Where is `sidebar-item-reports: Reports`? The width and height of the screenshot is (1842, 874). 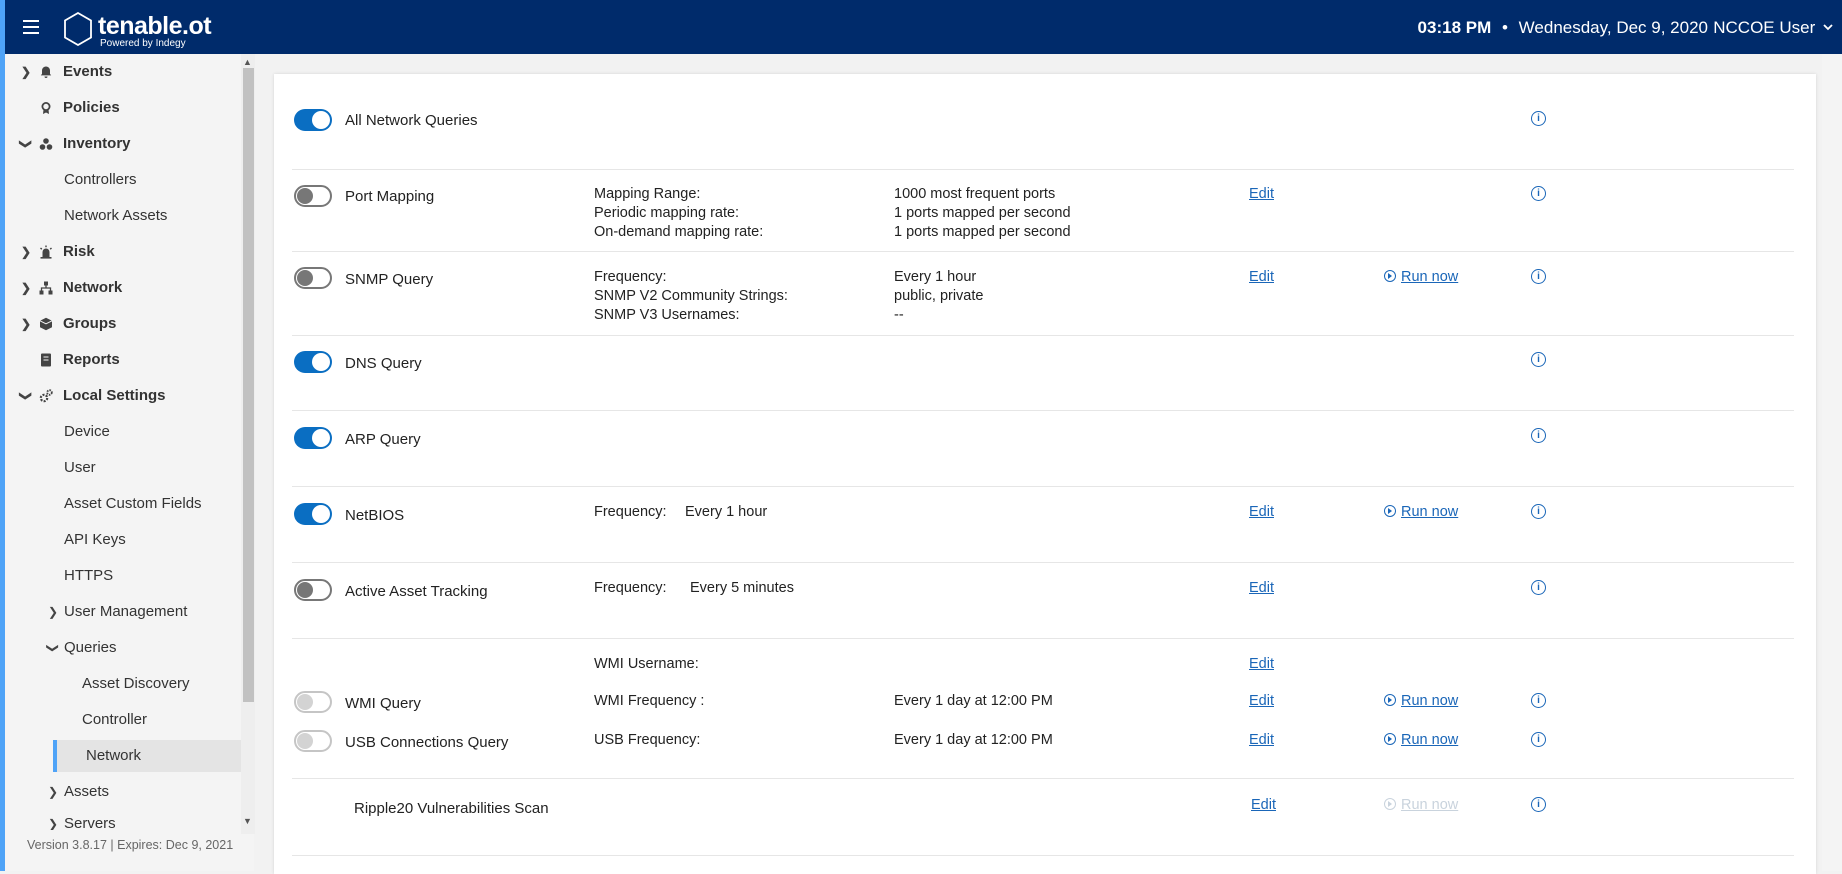
sidebar-item-reports: Reports is located at coordinates (121, 360).